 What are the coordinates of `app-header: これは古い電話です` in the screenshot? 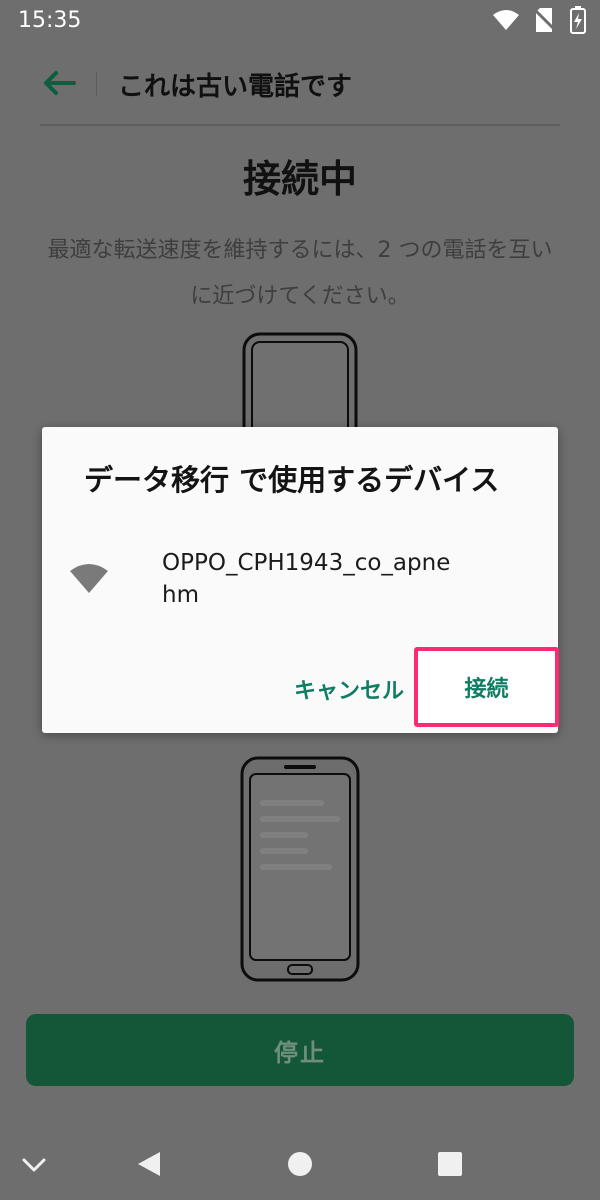 It's located at (300, 85).